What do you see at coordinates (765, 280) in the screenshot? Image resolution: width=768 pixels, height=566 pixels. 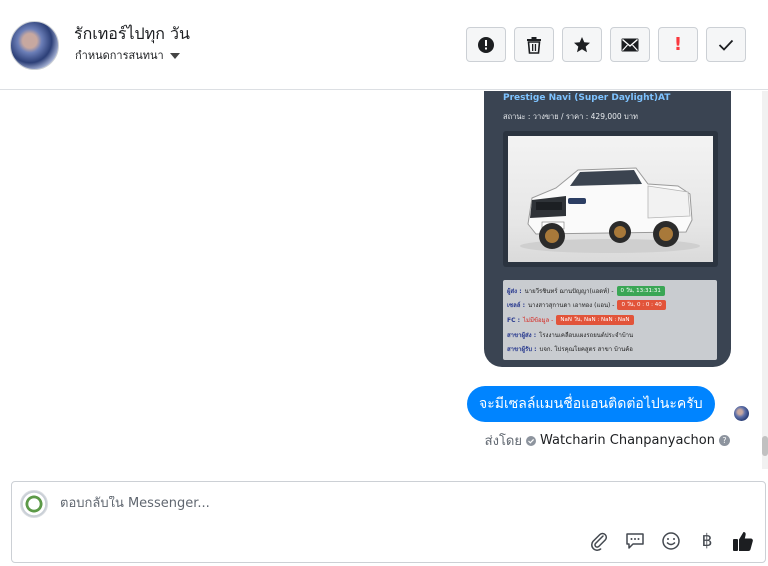 I see `thread-scrollbar` at bounding box center [765, 280].